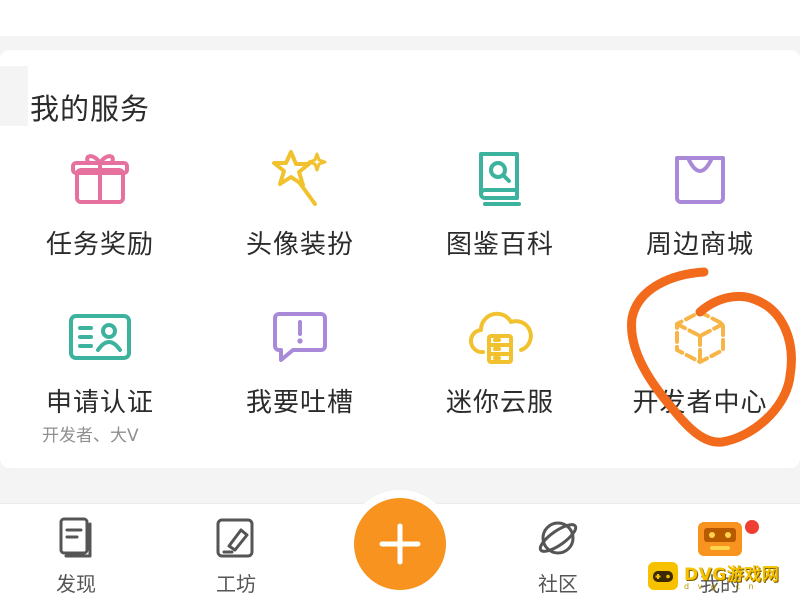 This screenshot has width=800, height=602. Describe the element at coordinates (699, 245) in the screenshot. I see `service-label: 周边商城` at that location.